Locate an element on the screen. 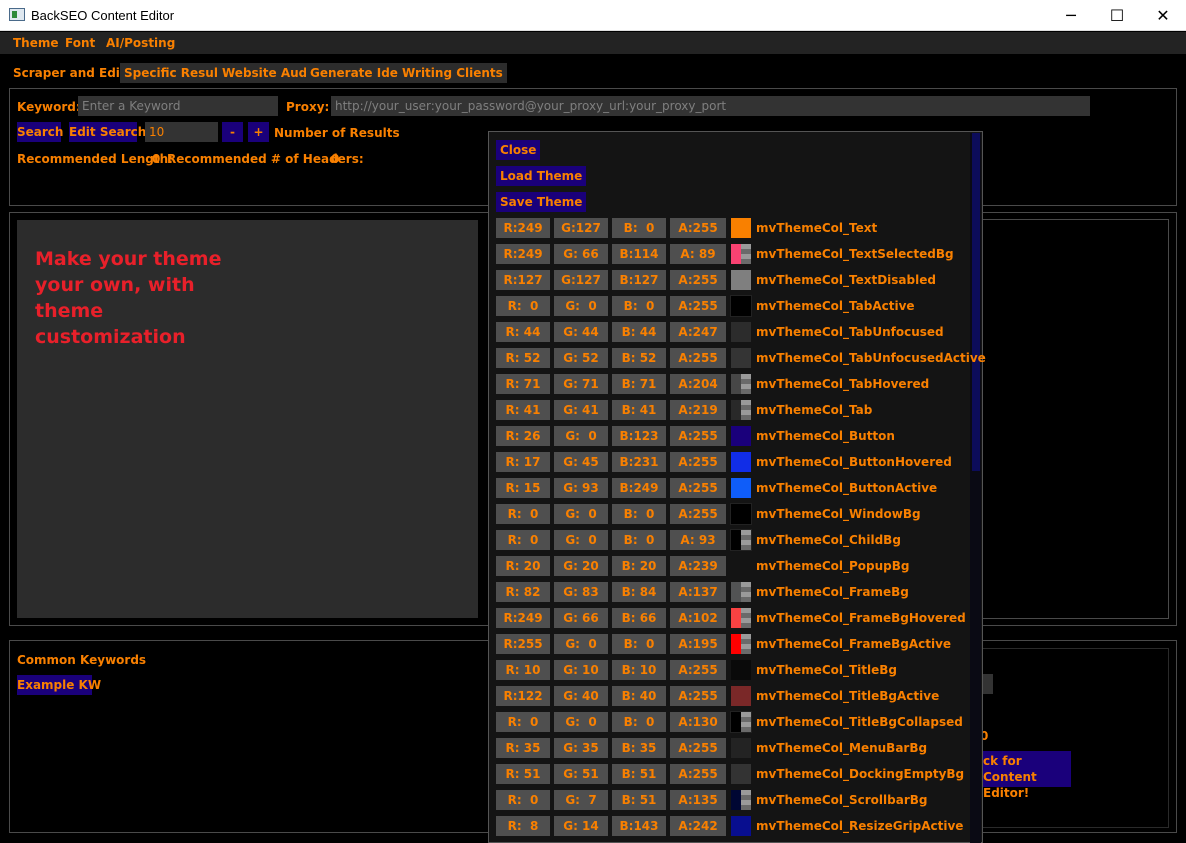  red-field: R: 15 is located at coordinates (523, 488).